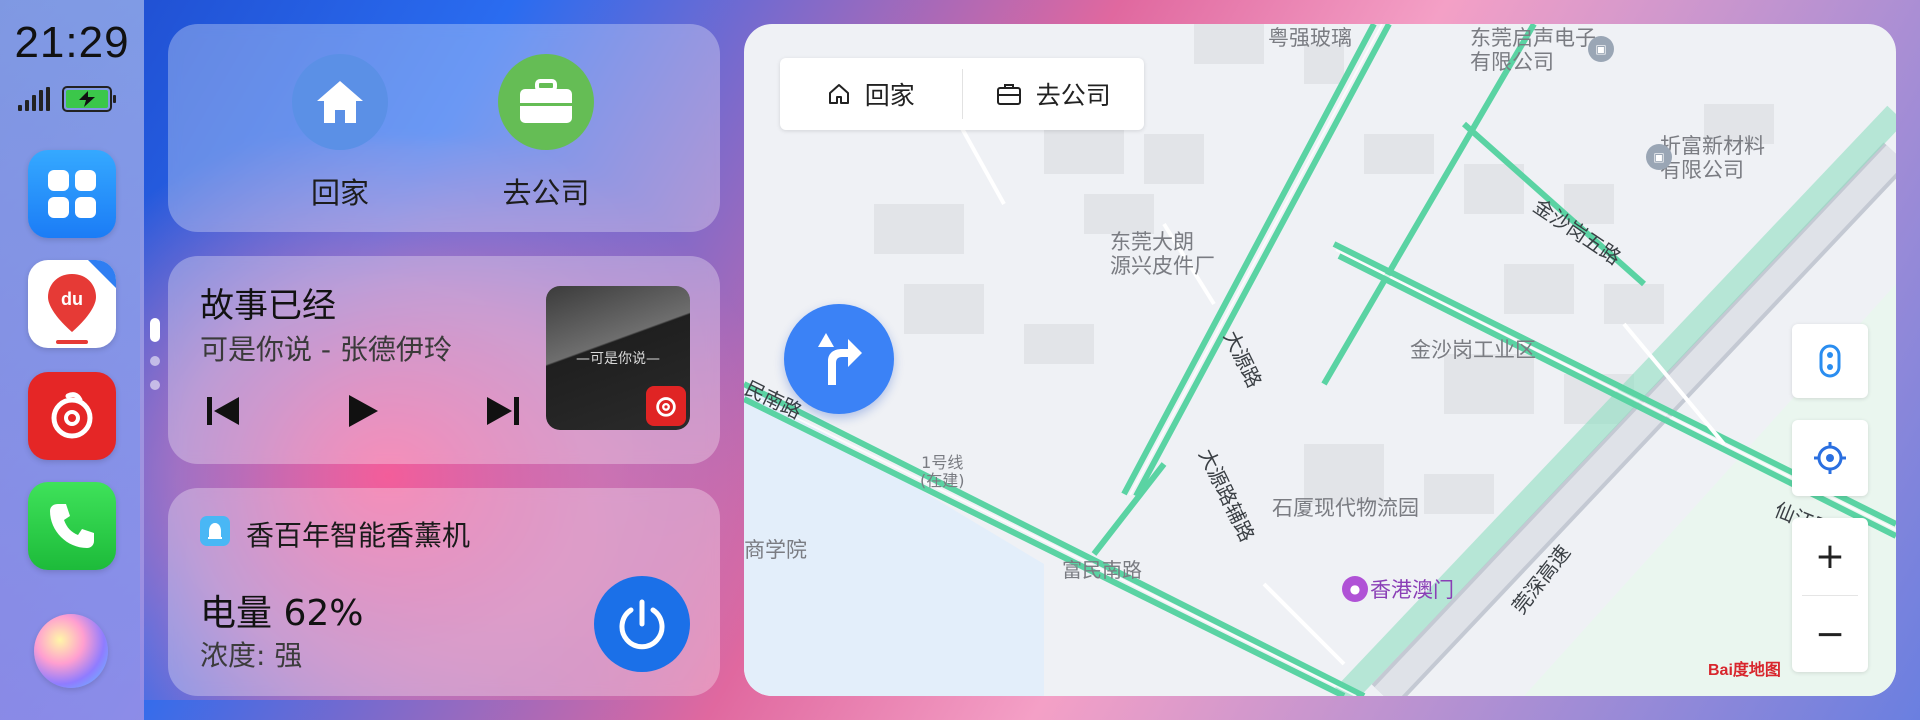  I want to click on song-title: 故事已经, so click(268, 306).